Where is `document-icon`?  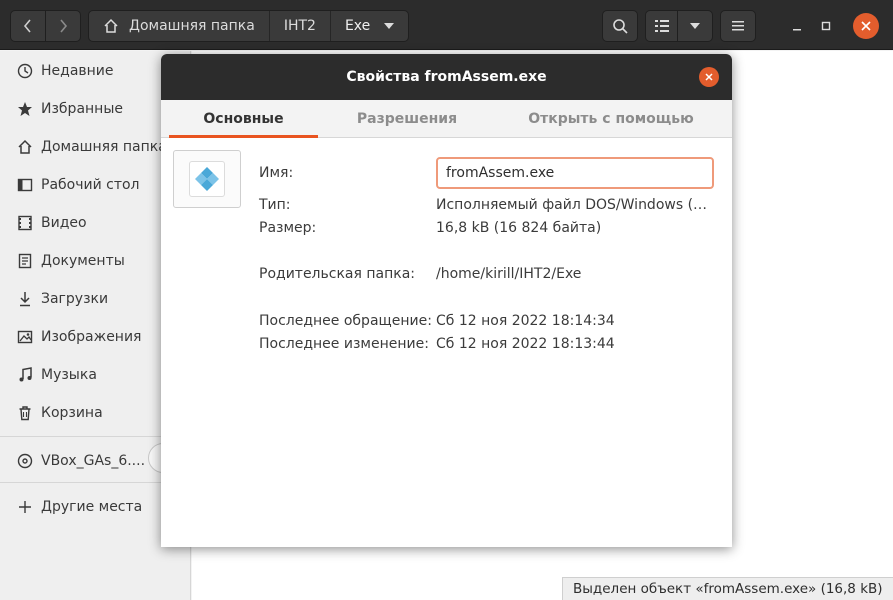 document-icon is located at coordinates (25, 261).